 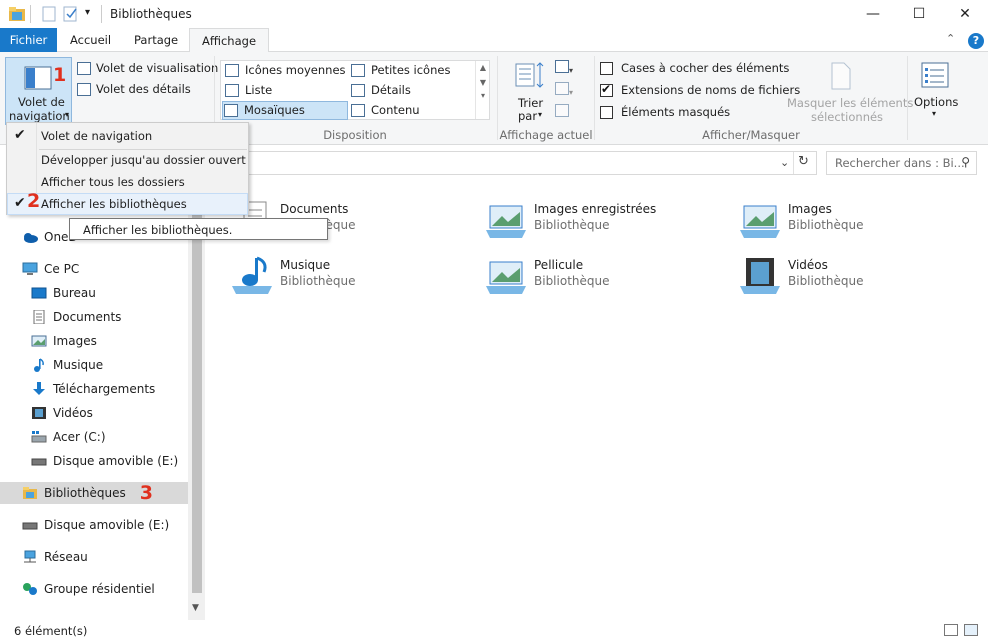 What do you see at coordinates (571, 70) in the screenshot?
I see `chevron-down-icon: ▾` at bounding box center [571, 70].